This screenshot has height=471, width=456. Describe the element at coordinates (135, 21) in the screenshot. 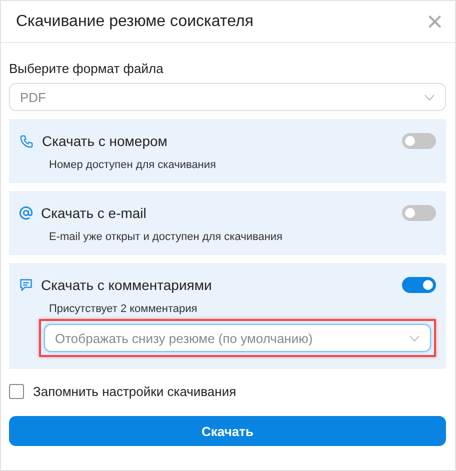

I see `dialog-title: Скачивание резюме соискателя` at that location.